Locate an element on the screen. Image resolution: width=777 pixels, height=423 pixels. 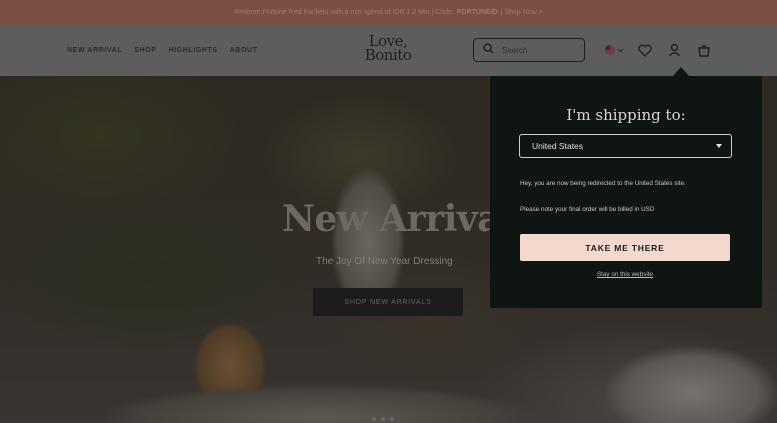
search-icon is located at coordinates (488, 50).